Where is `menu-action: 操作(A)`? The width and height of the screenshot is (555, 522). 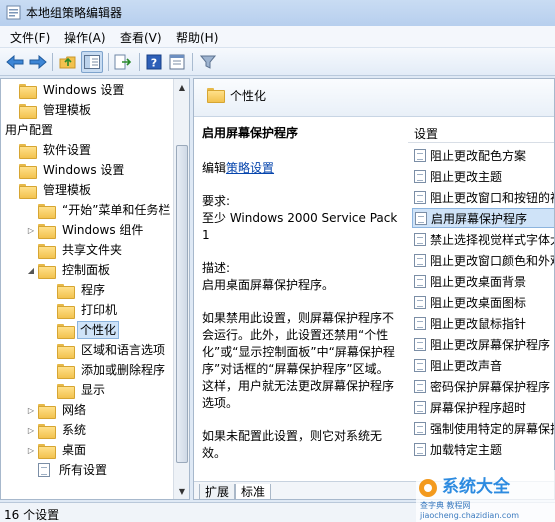 menu-action: 操作(A) is located at coordinates (85, 37).